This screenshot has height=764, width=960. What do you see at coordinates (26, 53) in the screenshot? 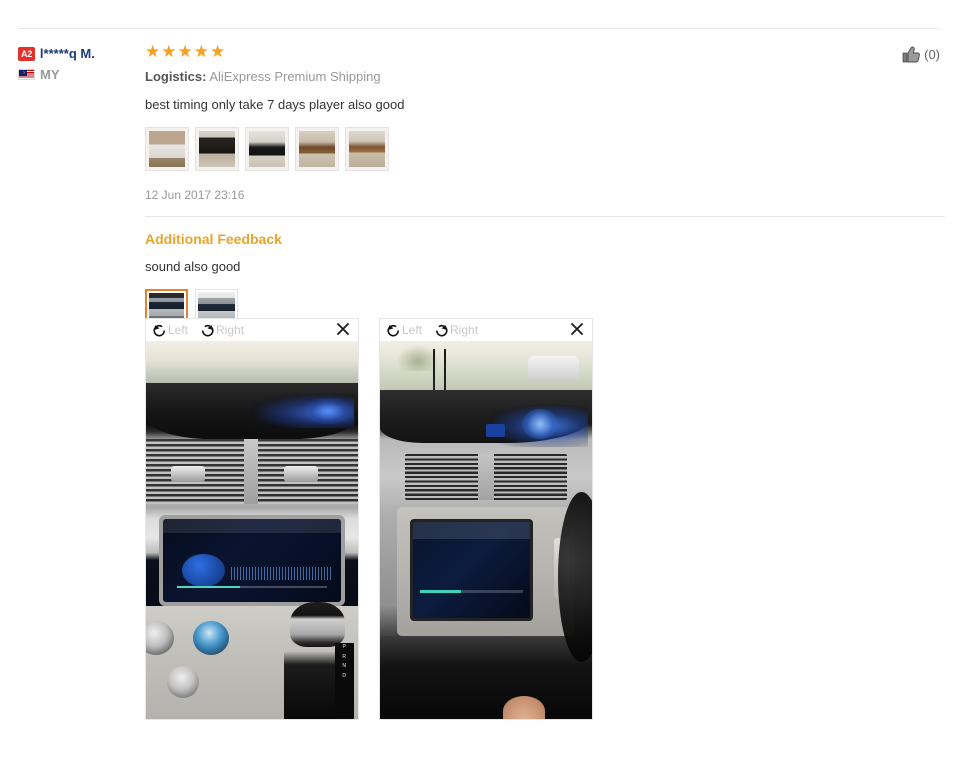
I see `buyer-level-badge: A2` at bounding box center [26, 53].